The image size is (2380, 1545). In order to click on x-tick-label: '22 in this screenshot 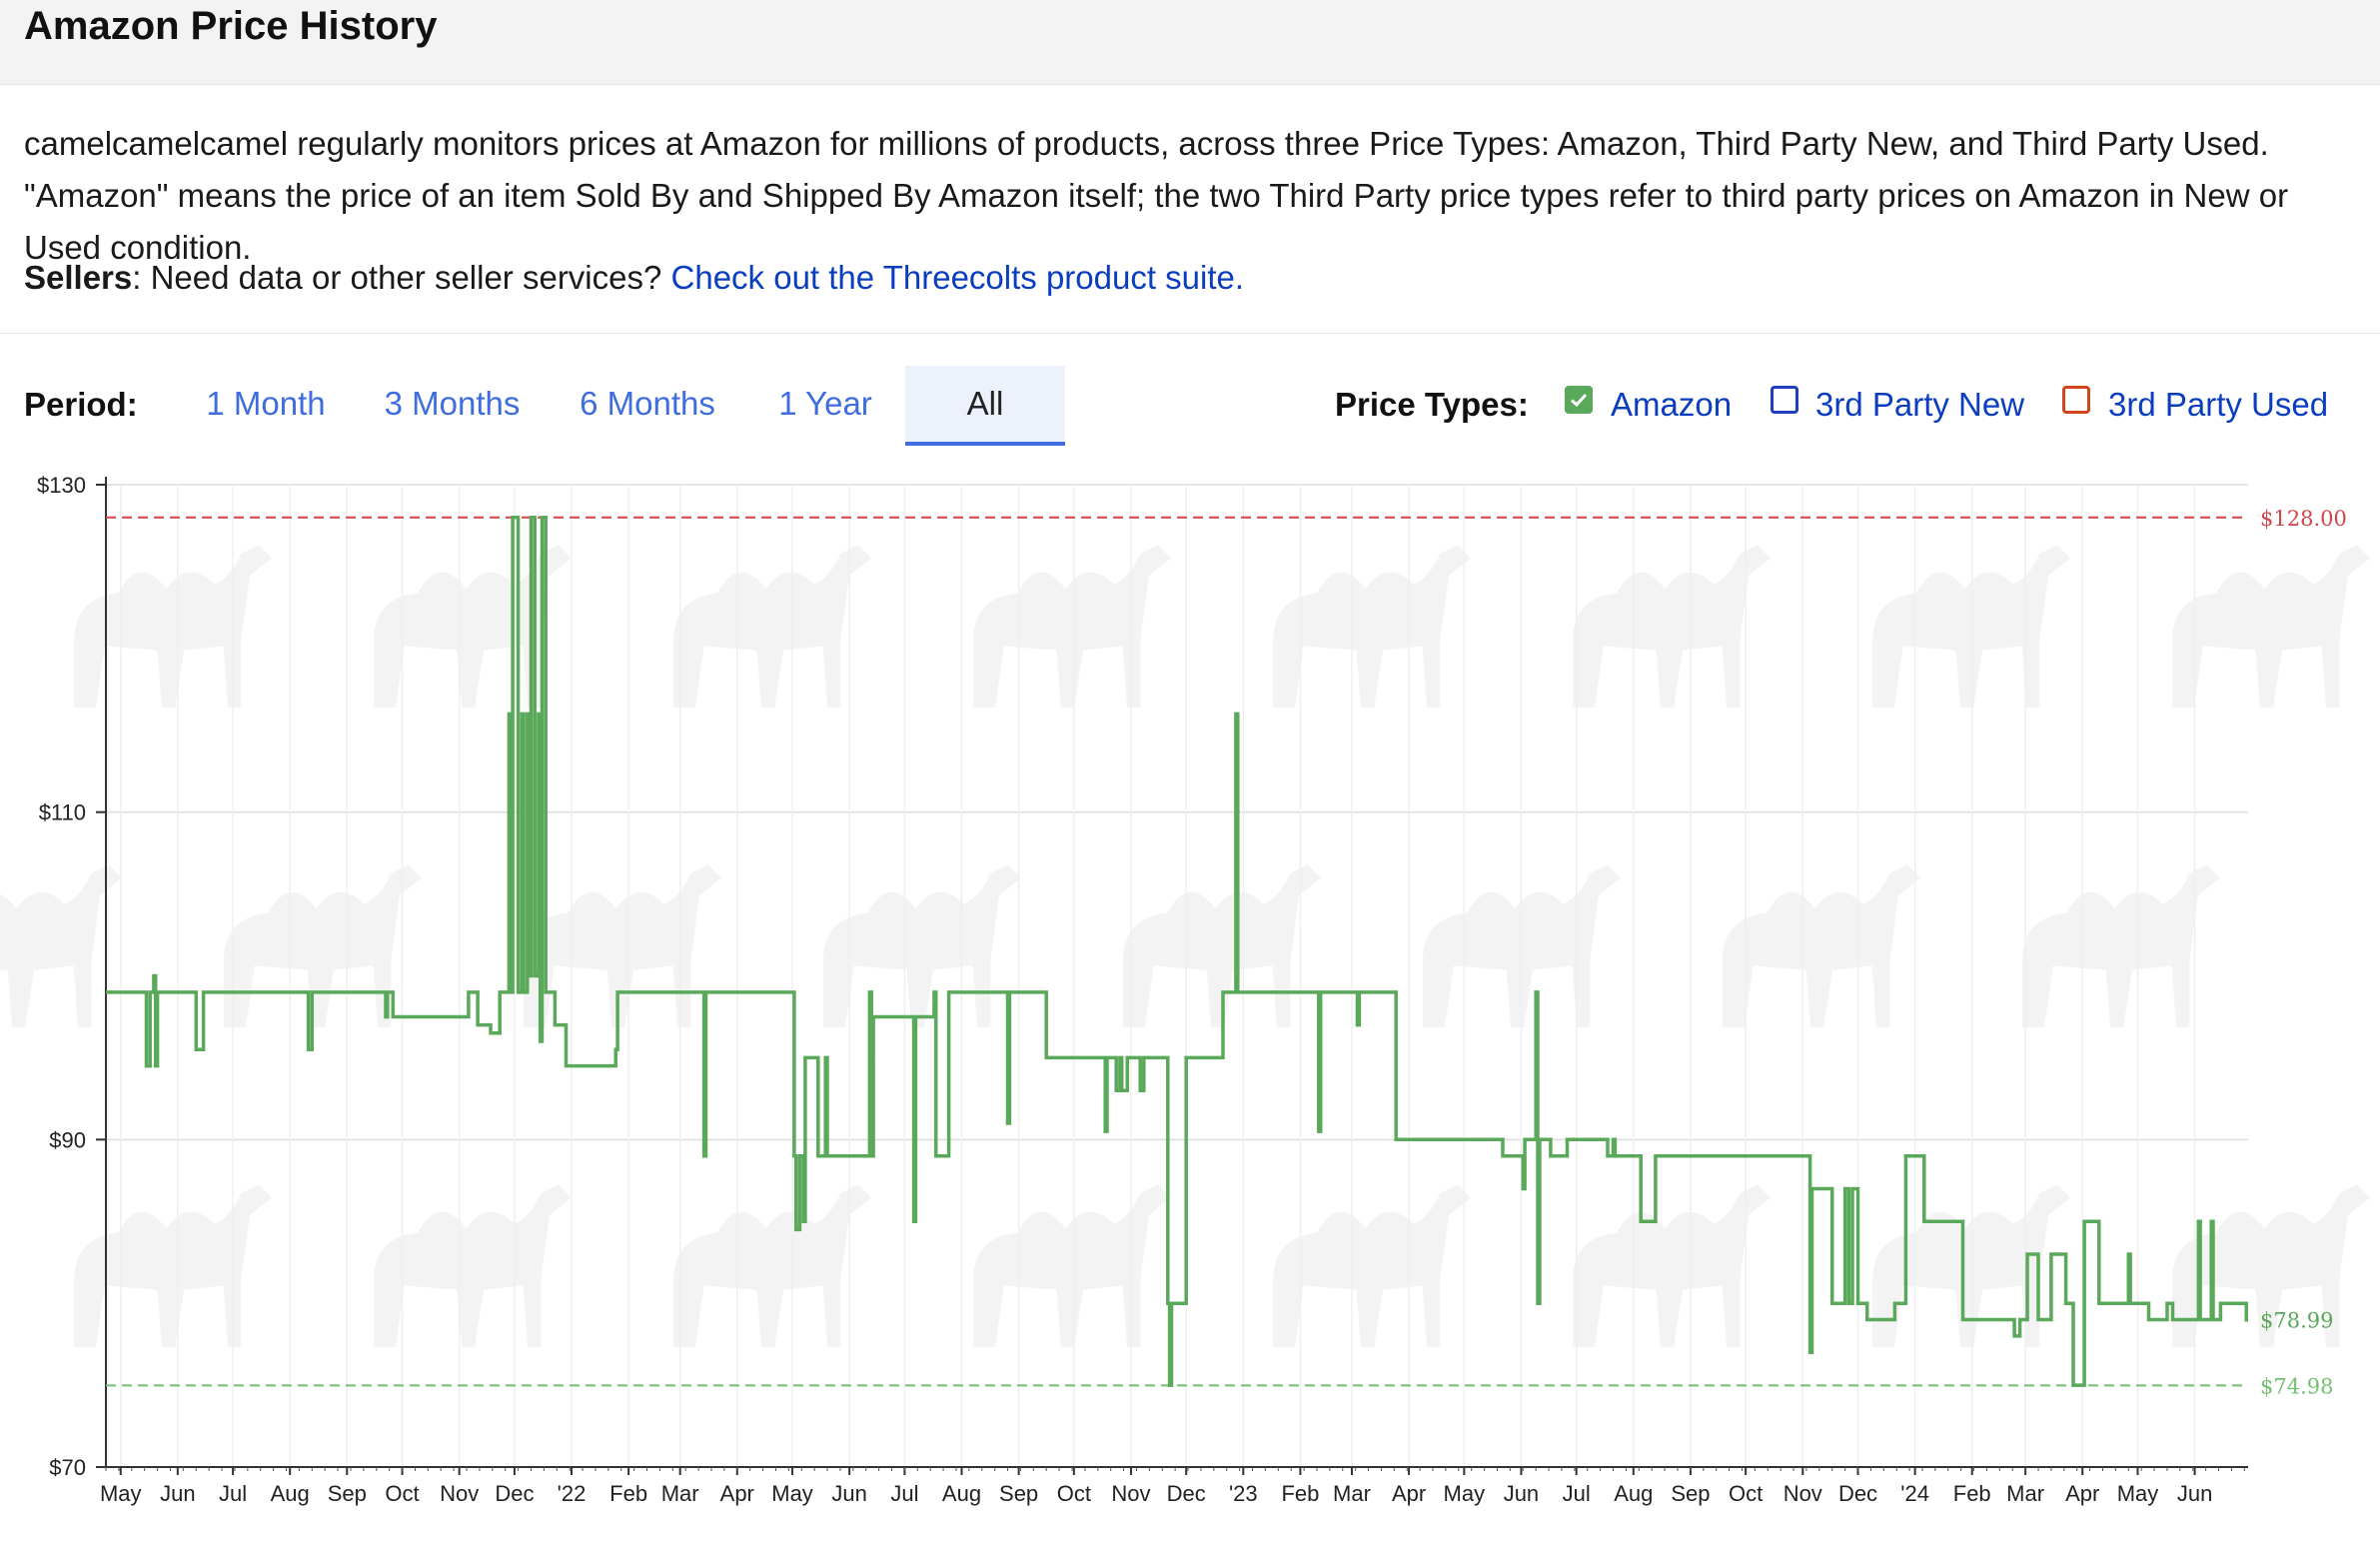, I will do `click(572, 1494)`.